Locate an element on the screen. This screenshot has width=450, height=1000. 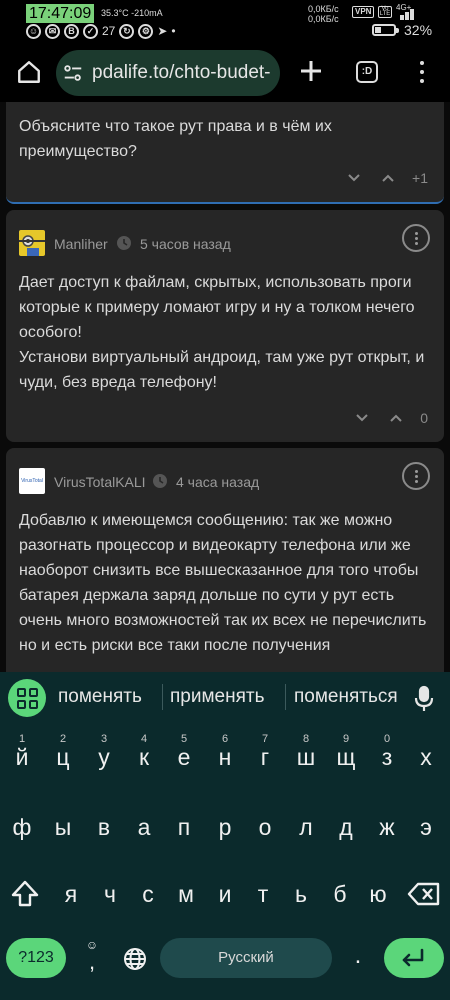
comment-votes: +1 is located at coordinates (386, 178).